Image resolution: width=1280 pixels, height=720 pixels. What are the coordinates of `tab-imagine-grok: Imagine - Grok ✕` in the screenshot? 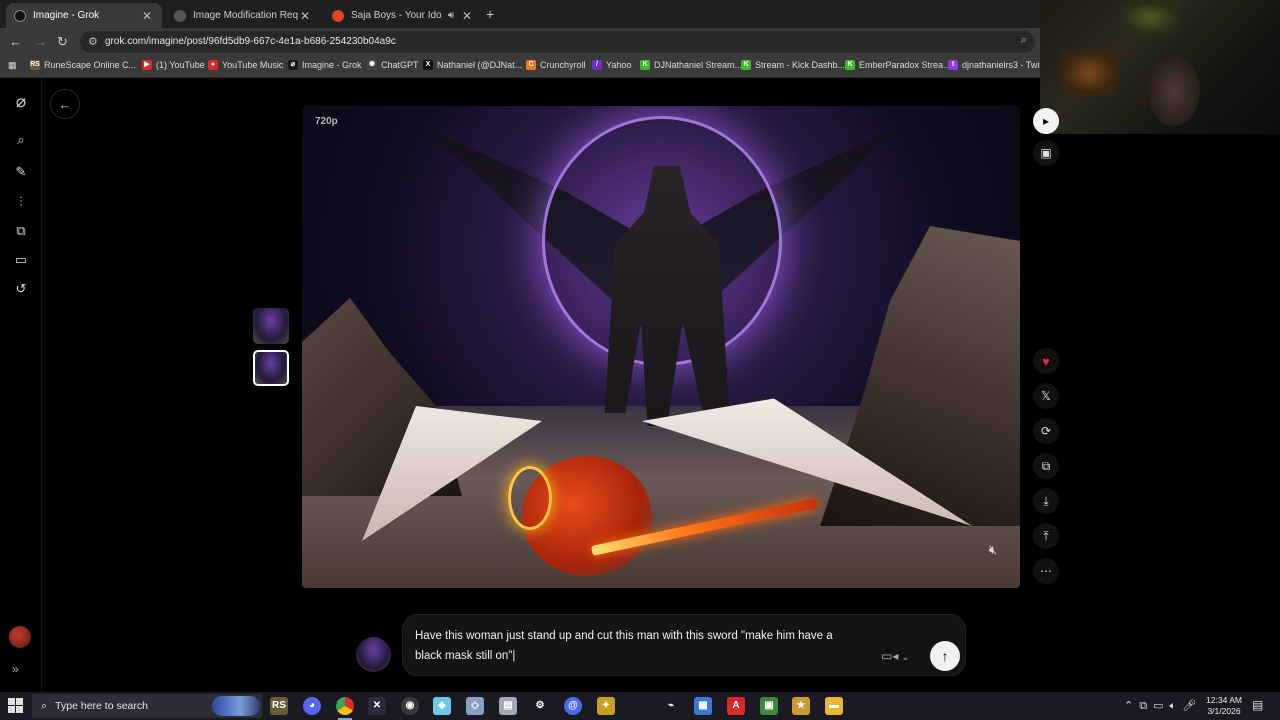 It's located at (84, 15).